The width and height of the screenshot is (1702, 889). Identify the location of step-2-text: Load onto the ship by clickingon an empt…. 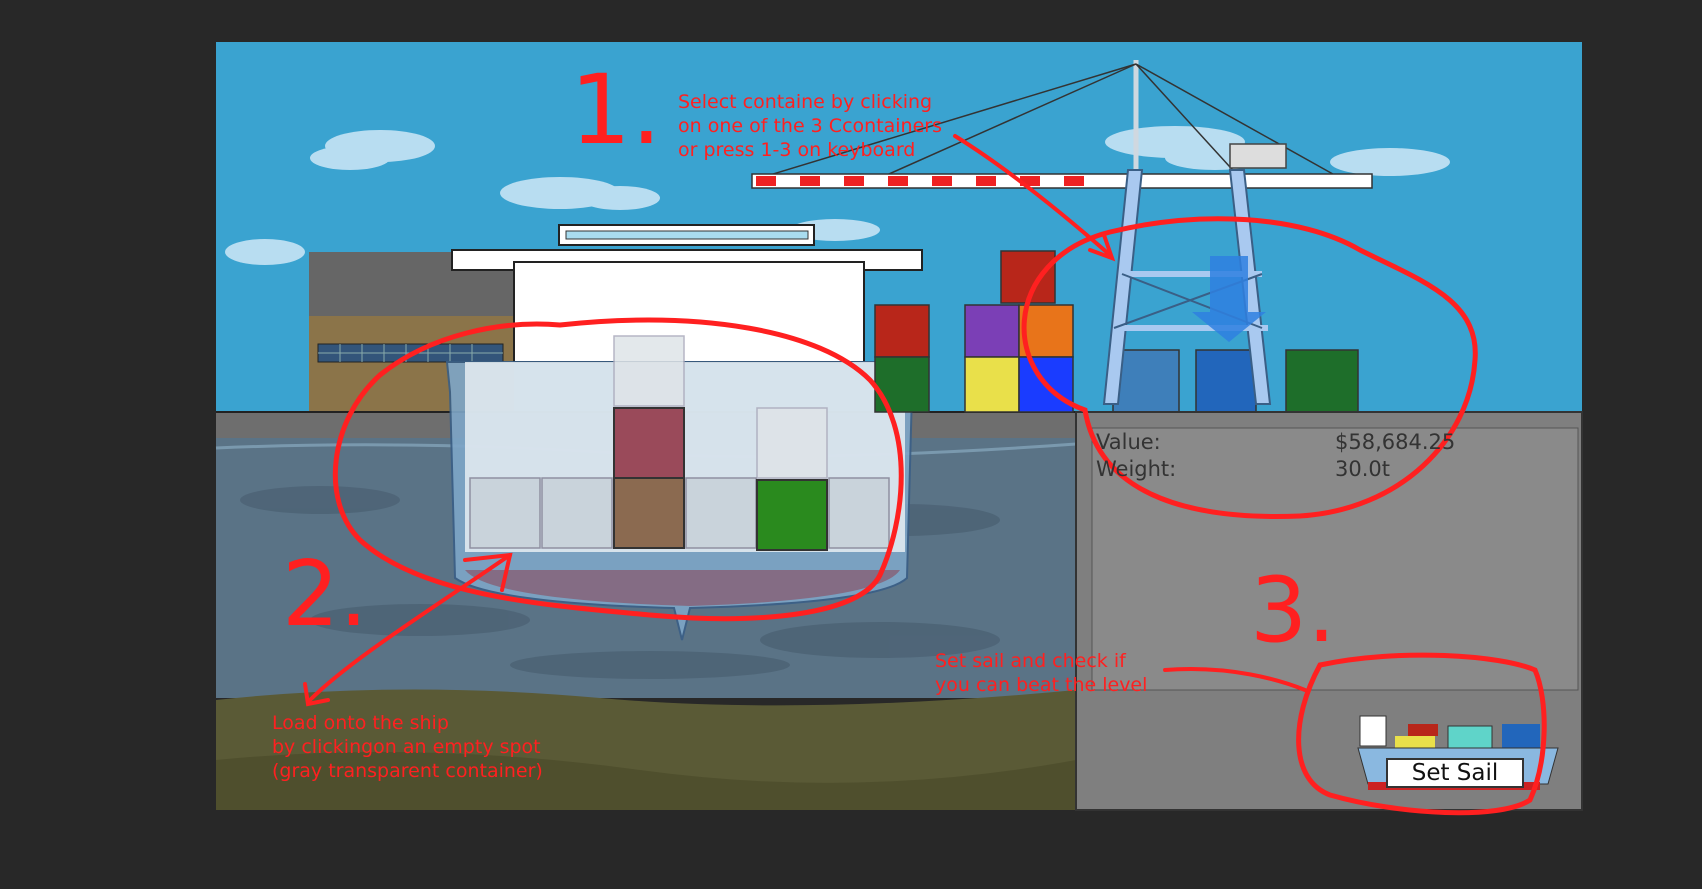
(407, 747).